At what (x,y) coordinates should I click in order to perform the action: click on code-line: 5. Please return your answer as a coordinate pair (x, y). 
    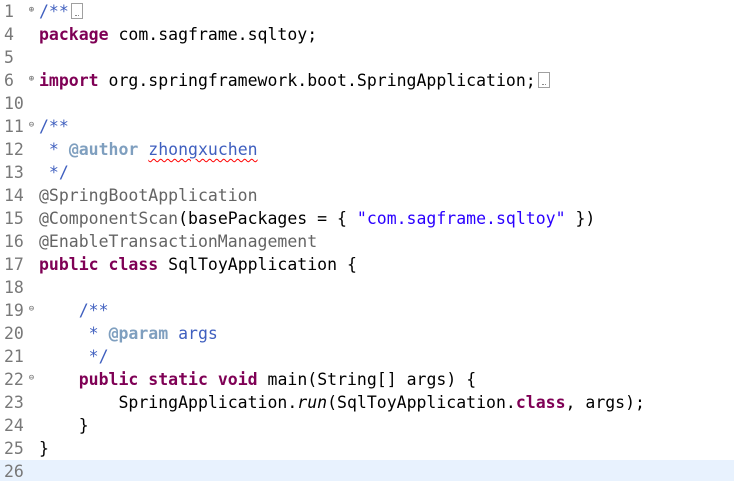
    Looking at the image, I should click on (367, 57).